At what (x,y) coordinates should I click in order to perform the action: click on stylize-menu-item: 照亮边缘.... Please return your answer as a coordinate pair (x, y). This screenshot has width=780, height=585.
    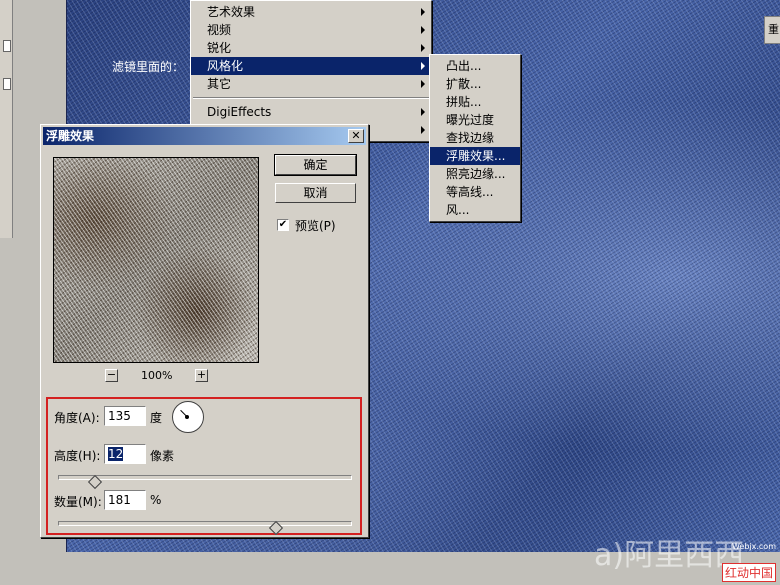
    Looking at the image, I should click on (475, 174).